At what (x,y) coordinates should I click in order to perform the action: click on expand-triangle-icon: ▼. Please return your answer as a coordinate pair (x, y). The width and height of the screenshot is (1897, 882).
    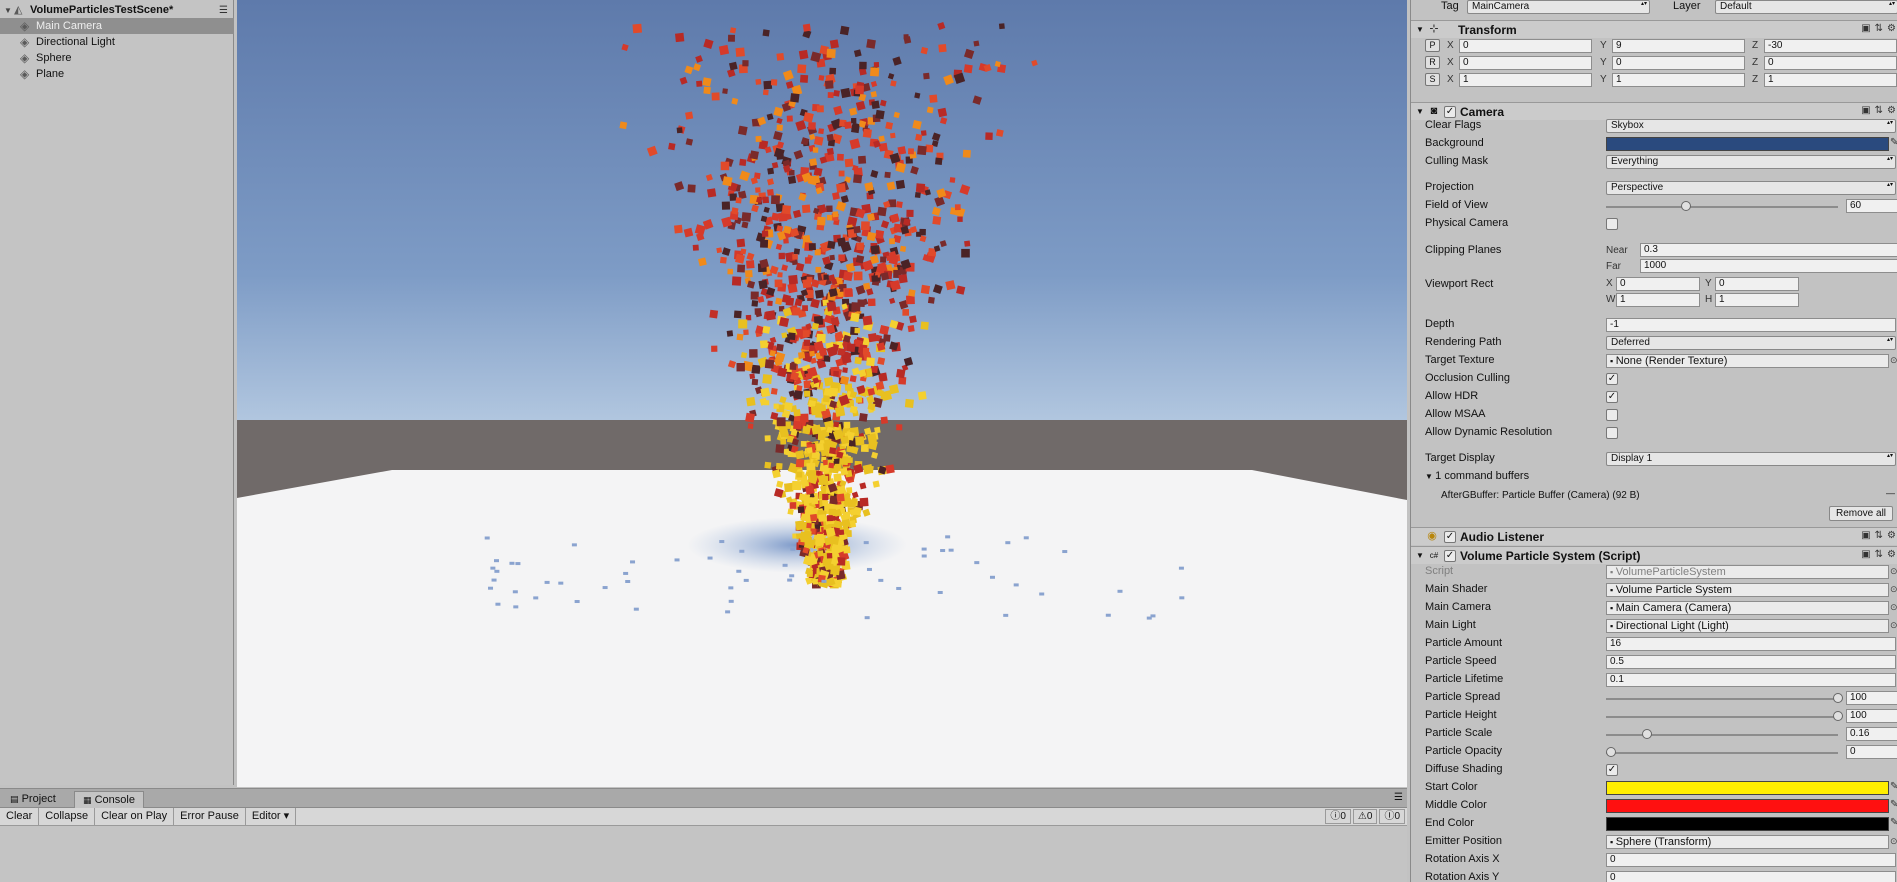
    Looking at the image, I should click on (9, 10).